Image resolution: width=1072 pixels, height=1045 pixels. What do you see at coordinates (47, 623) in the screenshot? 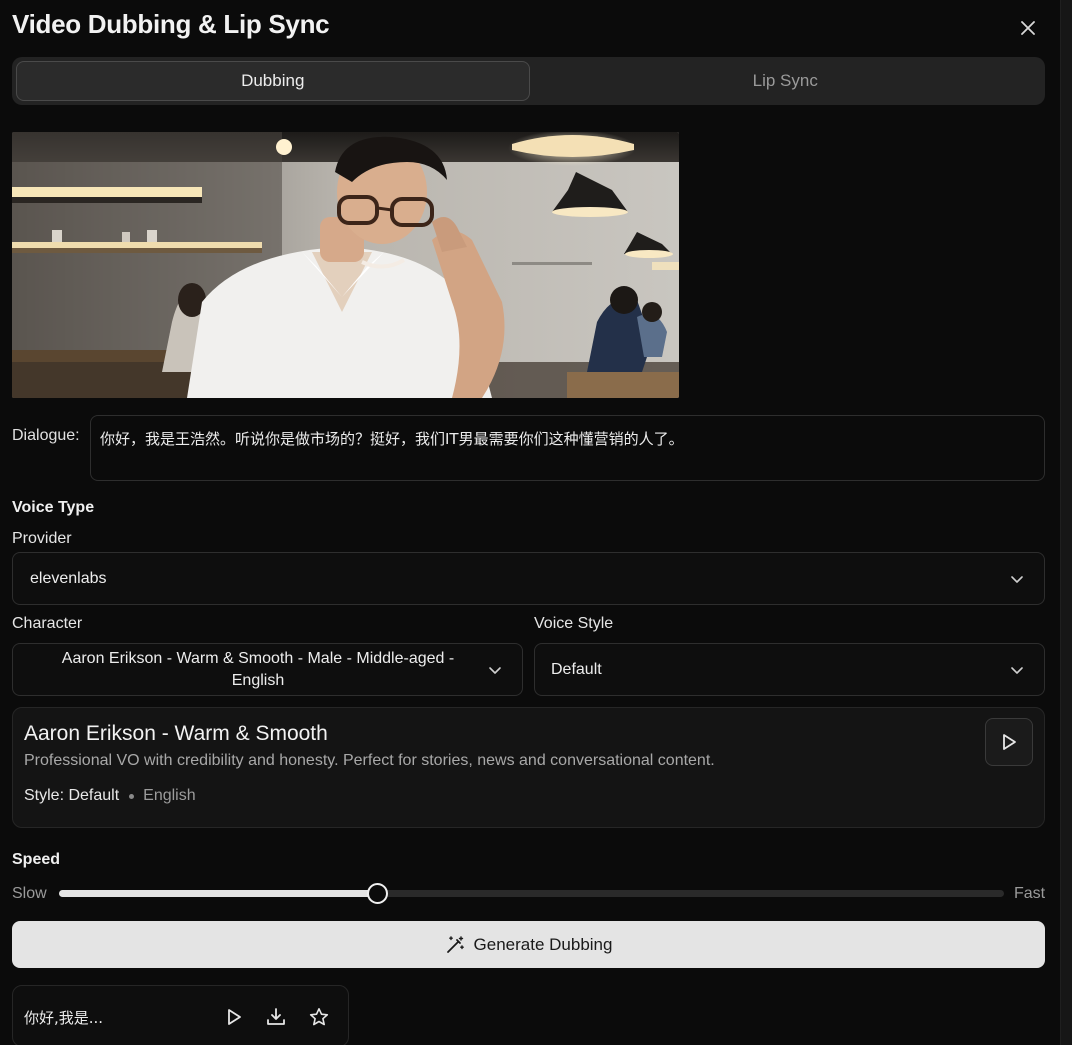
I see `character-label: Character` at bounding box center [47, 623].